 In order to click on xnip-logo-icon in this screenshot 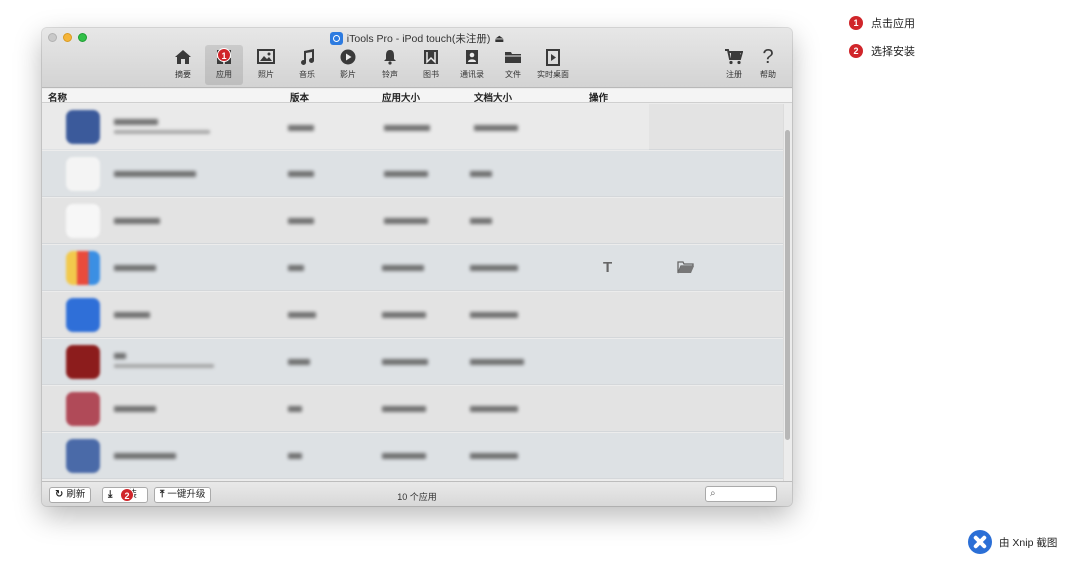, I will do `click(980, 542)`.